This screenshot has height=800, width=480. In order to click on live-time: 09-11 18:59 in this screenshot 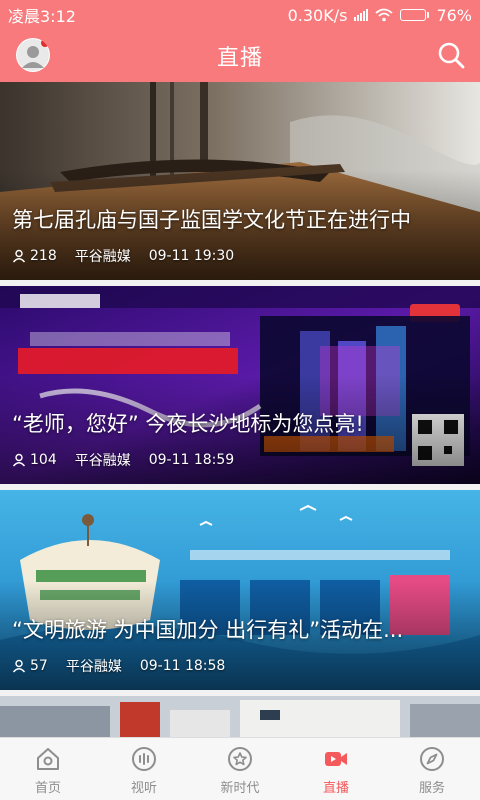, I will do `click(191, 460)`.